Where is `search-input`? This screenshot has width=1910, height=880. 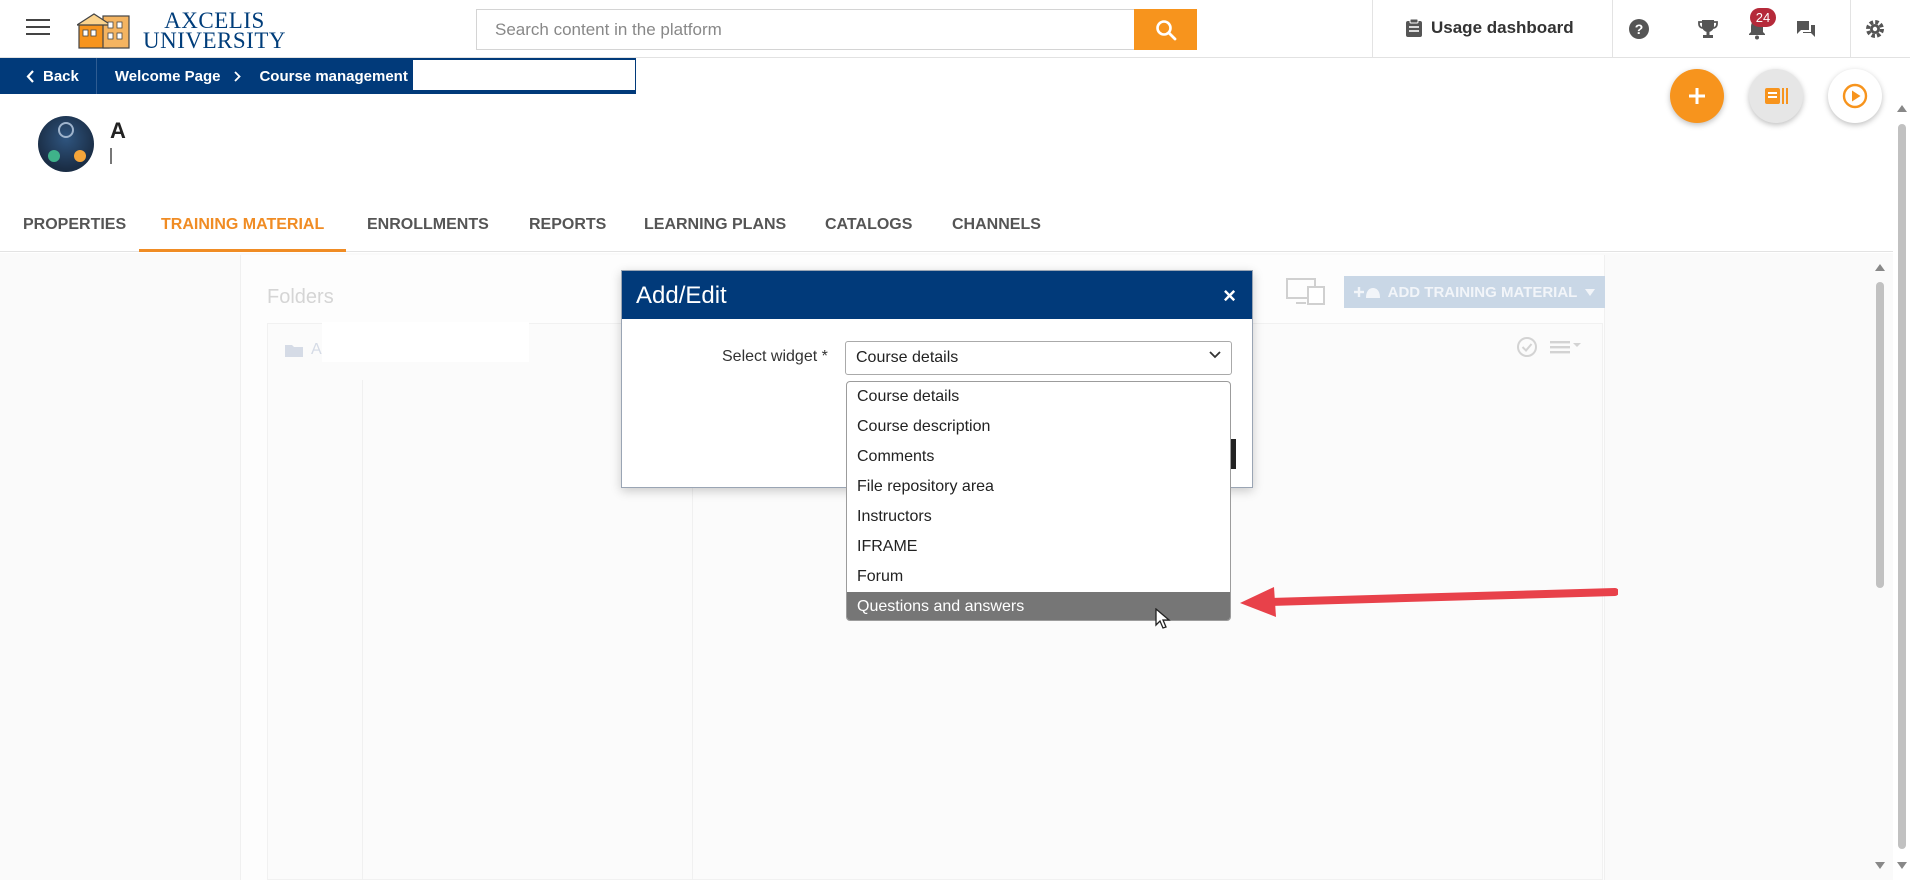
search-input is located at coordinates (805, 29).